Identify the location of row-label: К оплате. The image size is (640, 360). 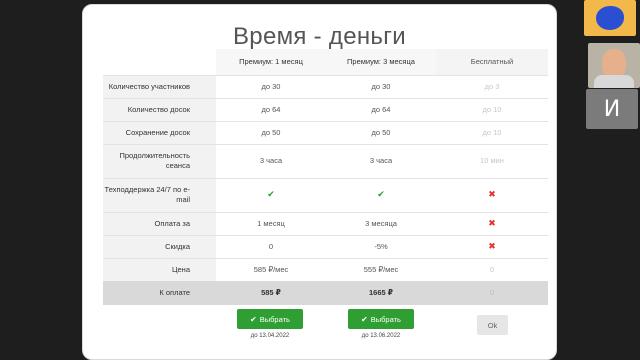
(159, 293).